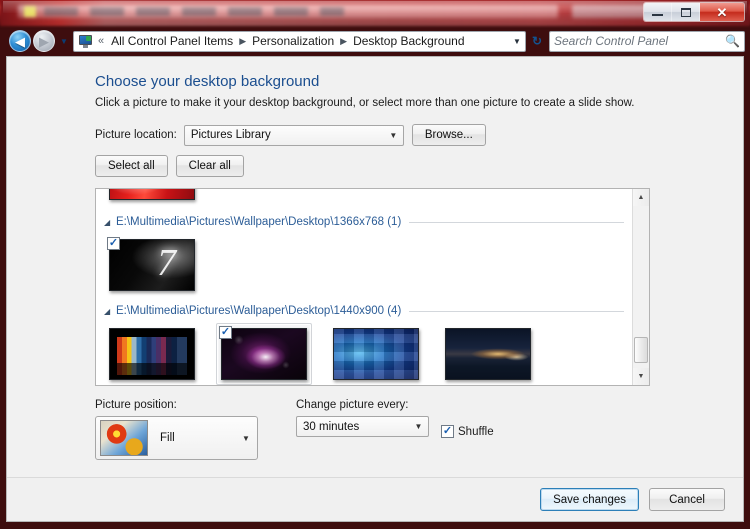 This screenshot has width=750, height=529. I want to click on recent-locations-button: ▼, so click(64, 41).